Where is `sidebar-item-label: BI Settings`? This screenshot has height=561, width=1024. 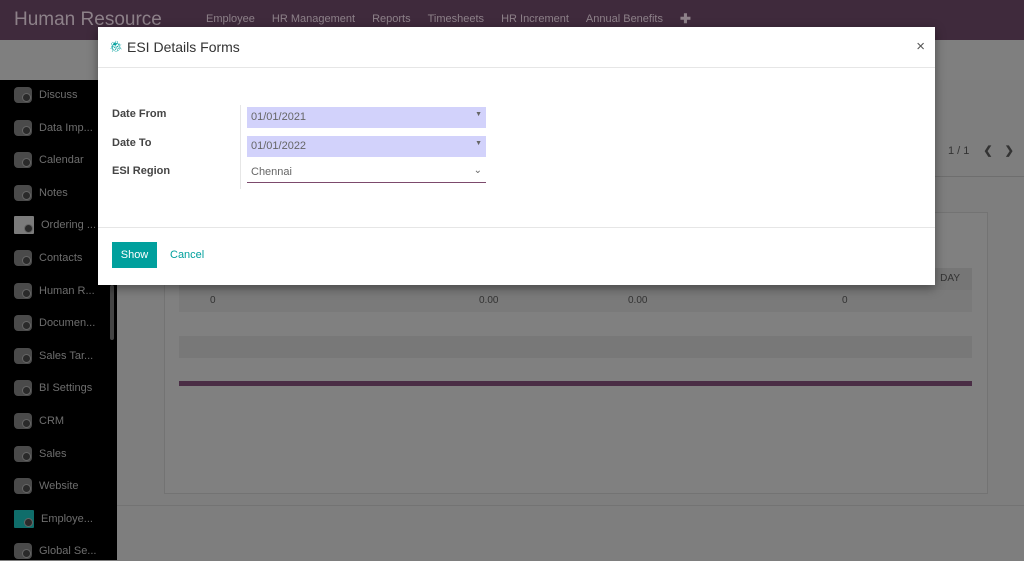 sidebar-item-label: BI Settings is located at coordinates (66, 388).